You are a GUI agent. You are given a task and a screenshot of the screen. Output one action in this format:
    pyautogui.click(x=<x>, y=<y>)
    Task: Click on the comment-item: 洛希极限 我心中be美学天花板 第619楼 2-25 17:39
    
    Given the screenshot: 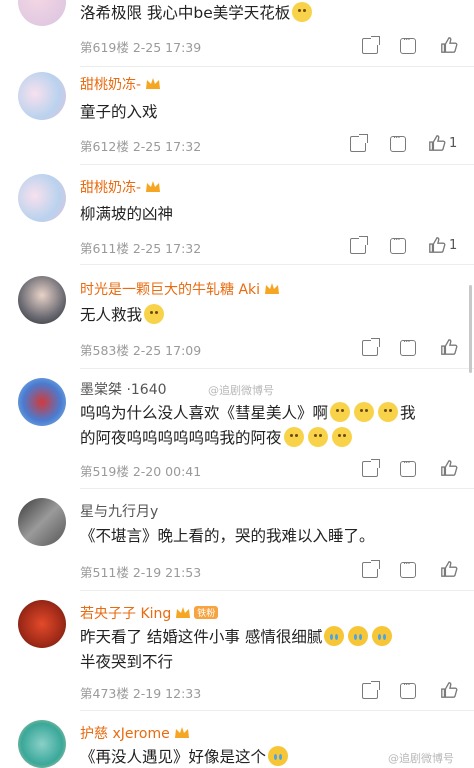 What is the action you would take?
    pyautogui.click(x=237, y=33)
    